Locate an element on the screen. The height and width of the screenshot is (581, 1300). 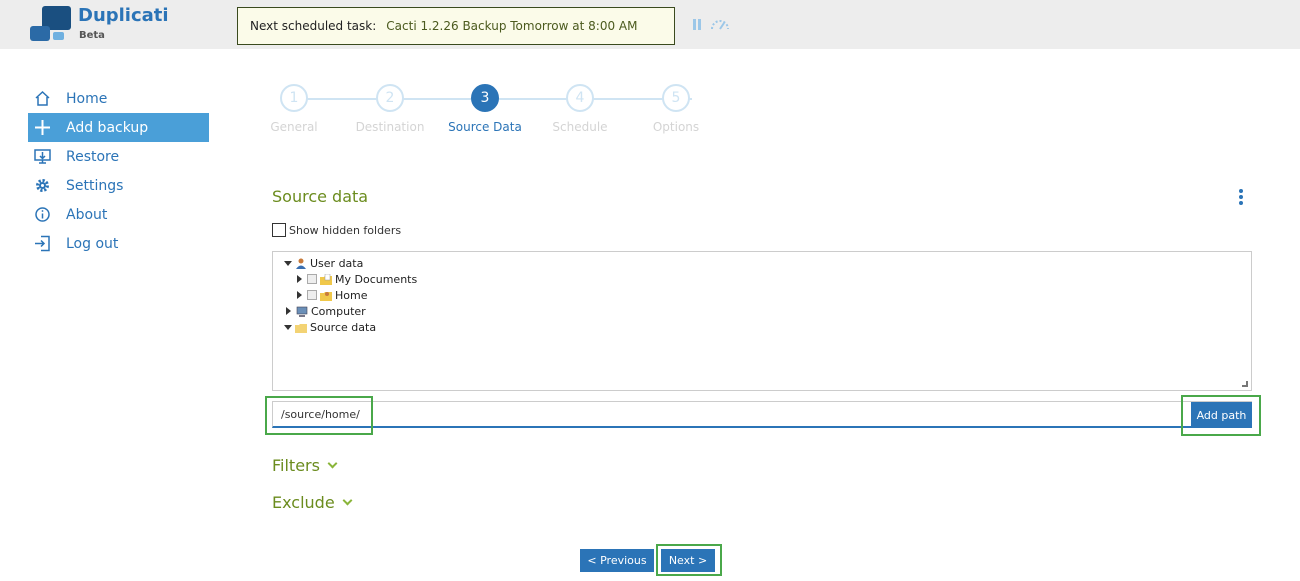
step-label: Schedule is located at coordinates (580, 127).